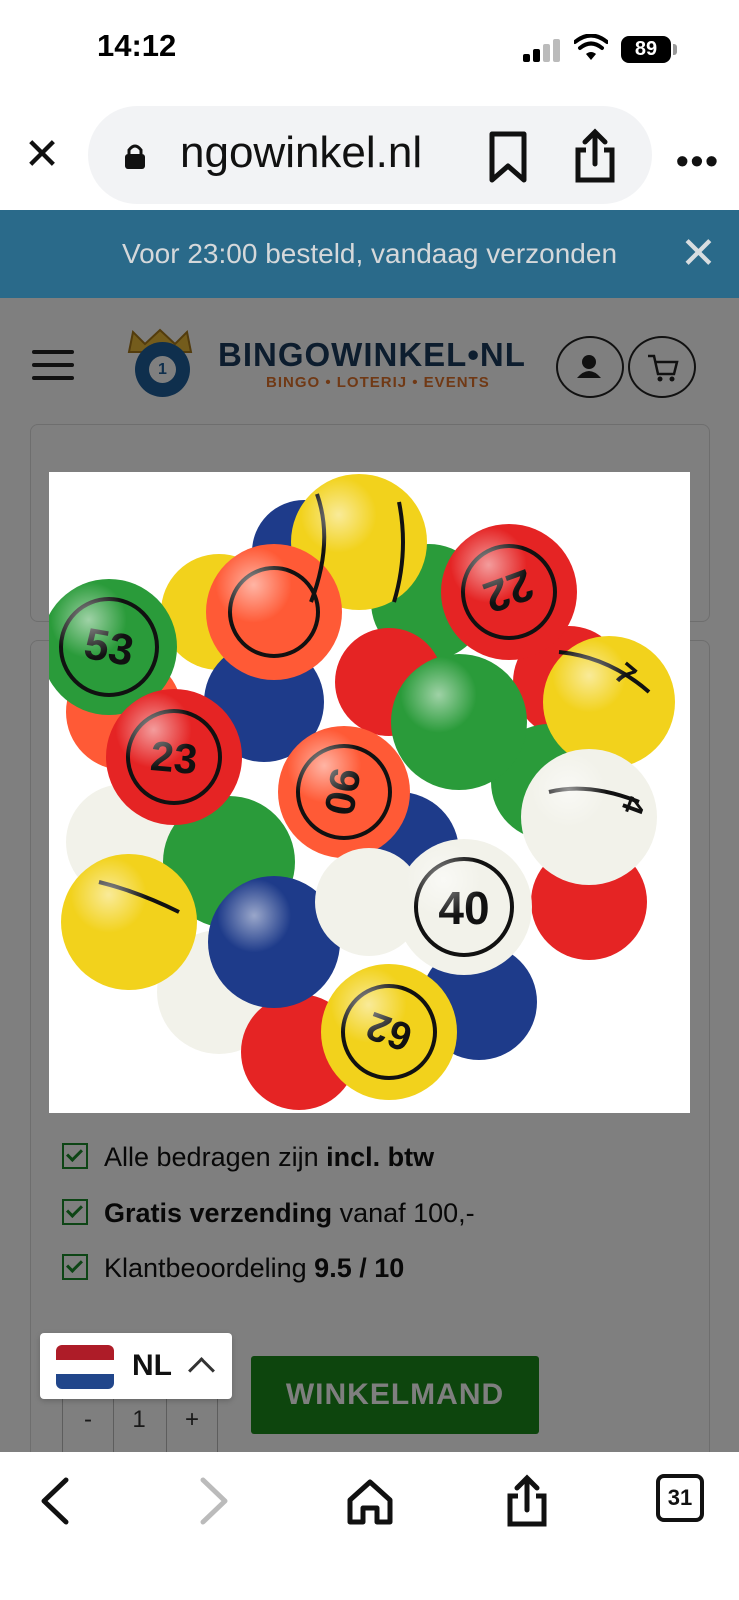 The image size is (739, 1600). I want to click on wifi-icon, so click(591, 47).